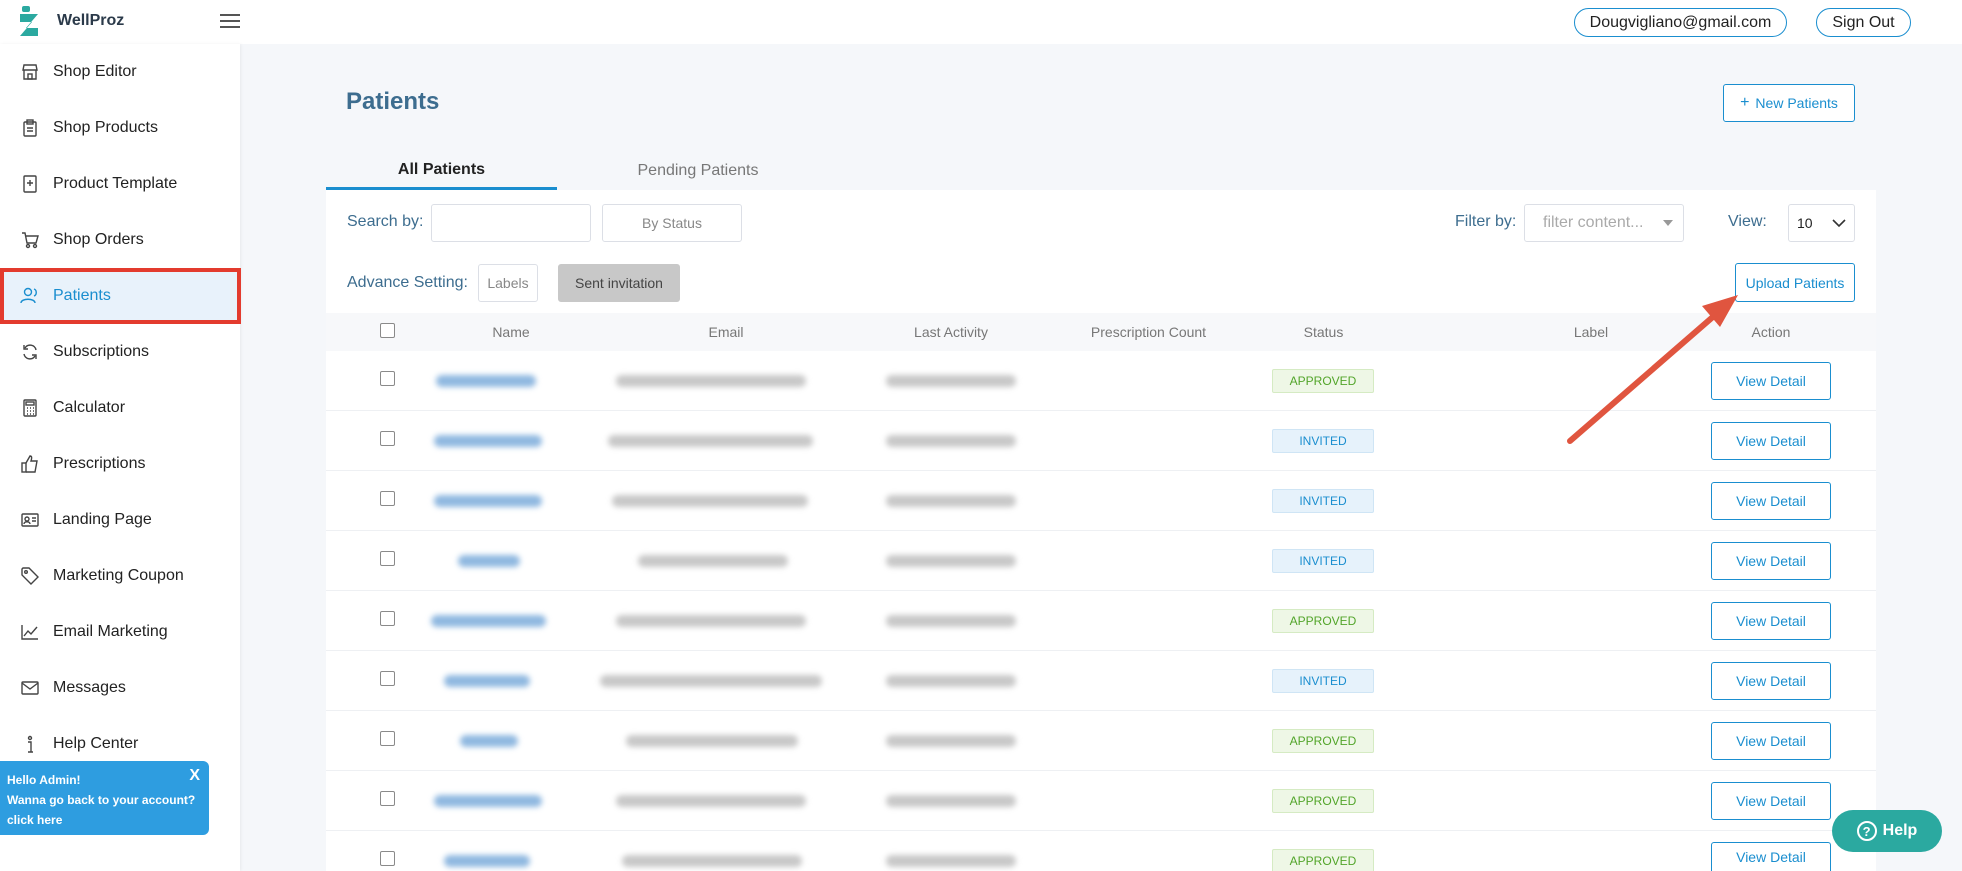 This screenshot has height=871, width=1962. I want to click on tab-pending-patients: Pending Patients, so click(698, 171).